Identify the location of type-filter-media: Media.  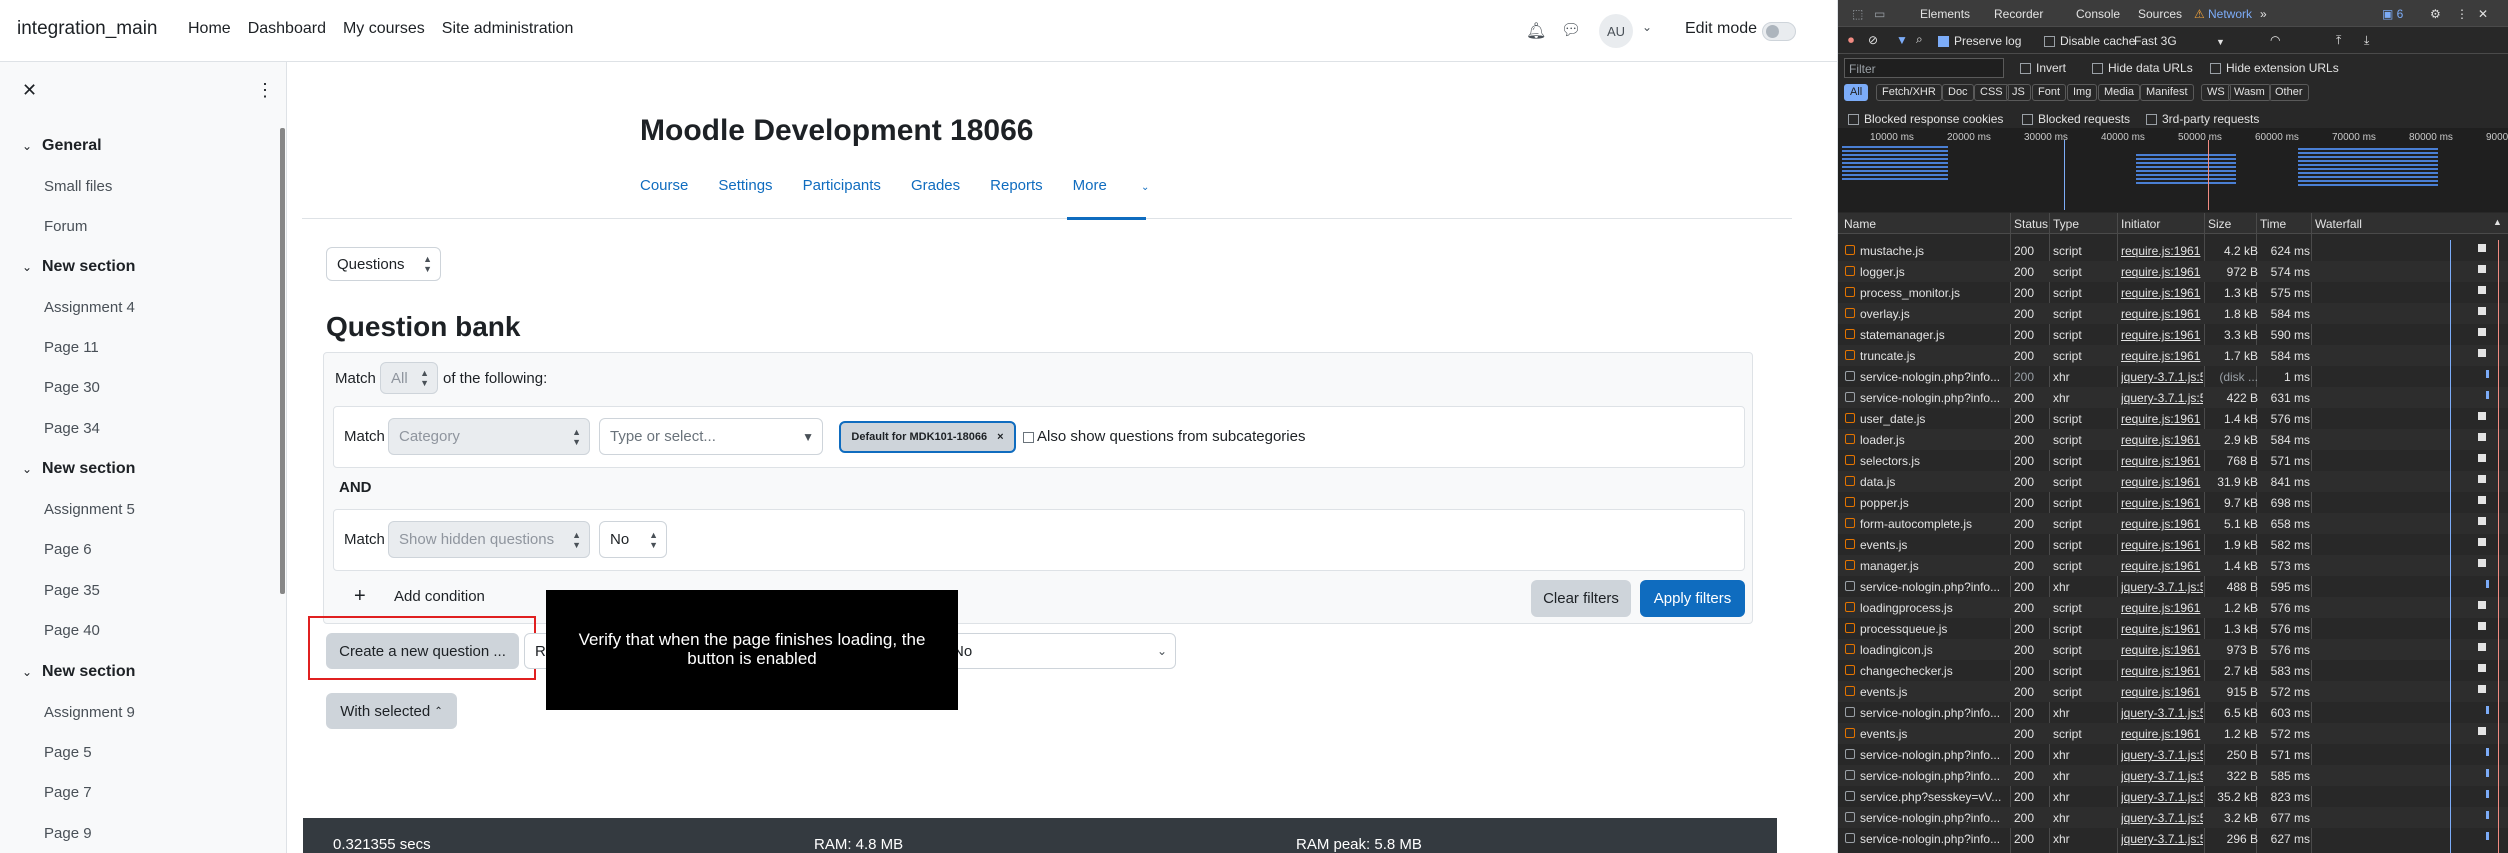
(2119, 92).